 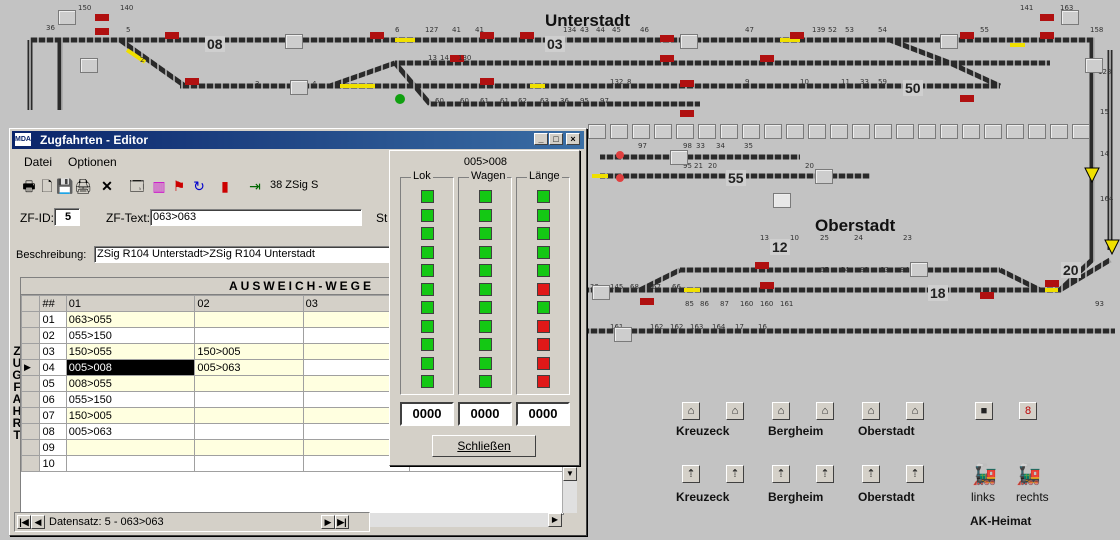 What do you see at coordinates (179, 186) in the screenshot?
I see `train-icon: ⚑` at bounding box center [179, 186].